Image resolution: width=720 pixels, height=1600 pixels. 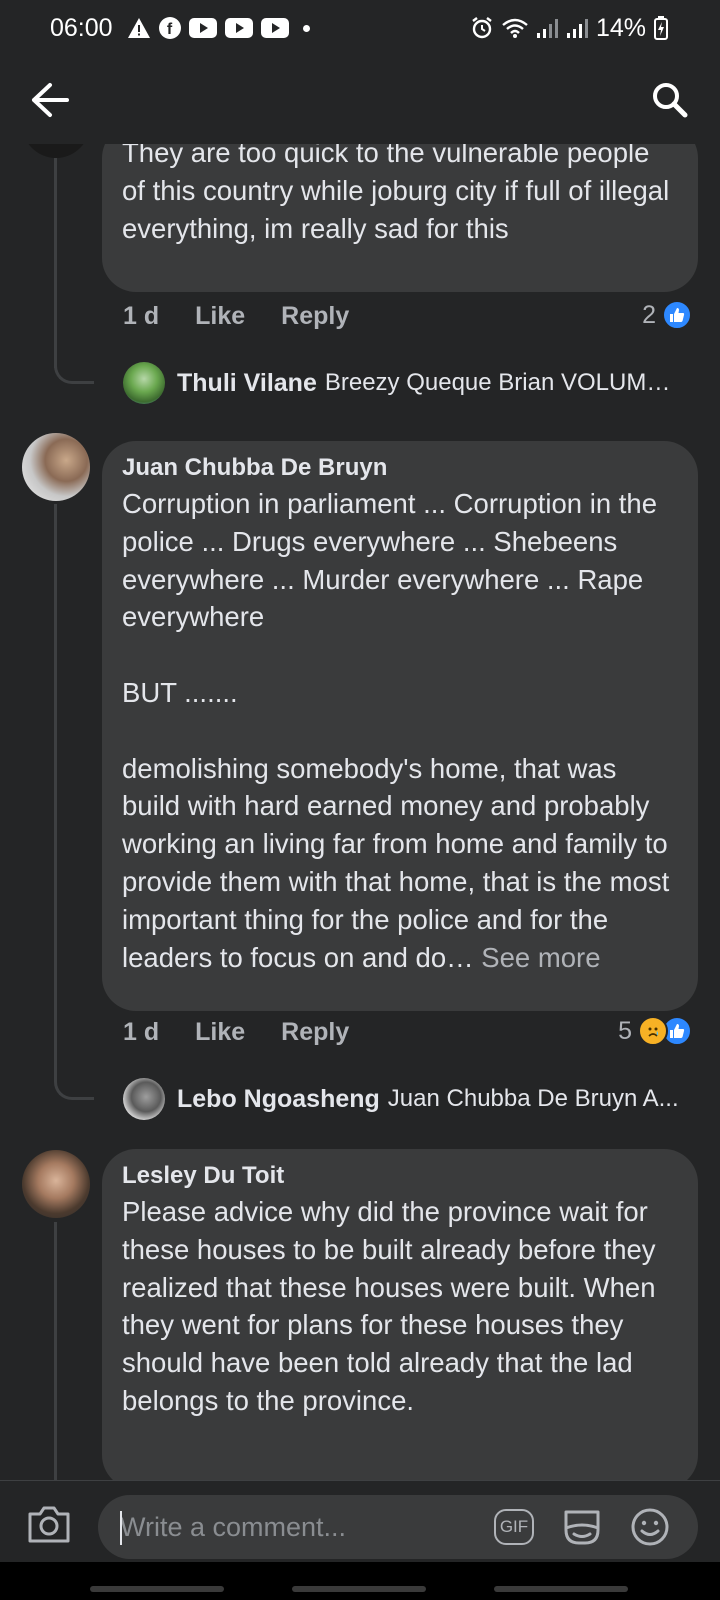 What do you see at coordinates (677, 315) in the screenshot?
I see `thumbs-up-icon` at bounding box center [677, 315].